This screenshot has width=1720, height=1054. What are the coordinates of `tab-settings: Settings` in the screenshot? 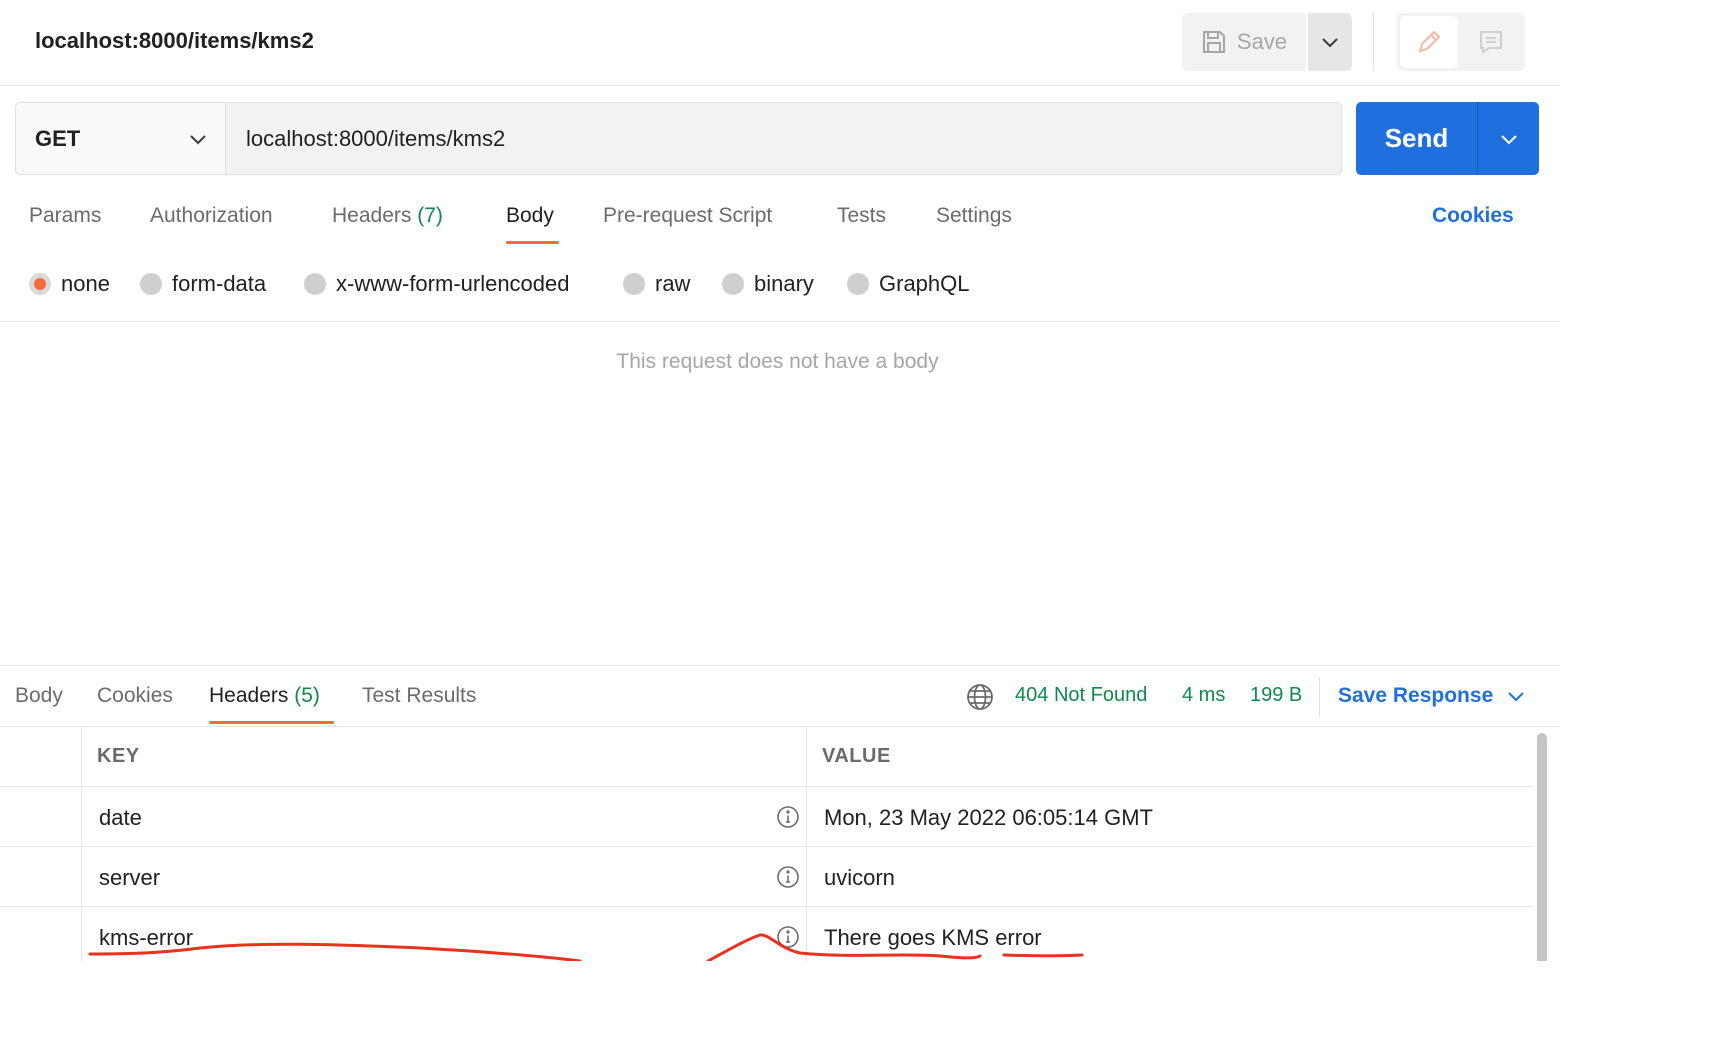 It's located at (974, 216).